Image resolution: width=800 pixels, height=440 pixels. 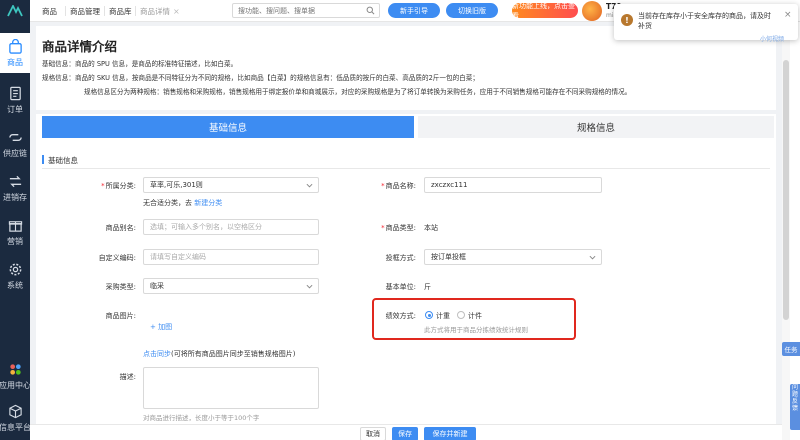 I want to click on breadcrumb-goods: 商品, so click(x=49, y=11).